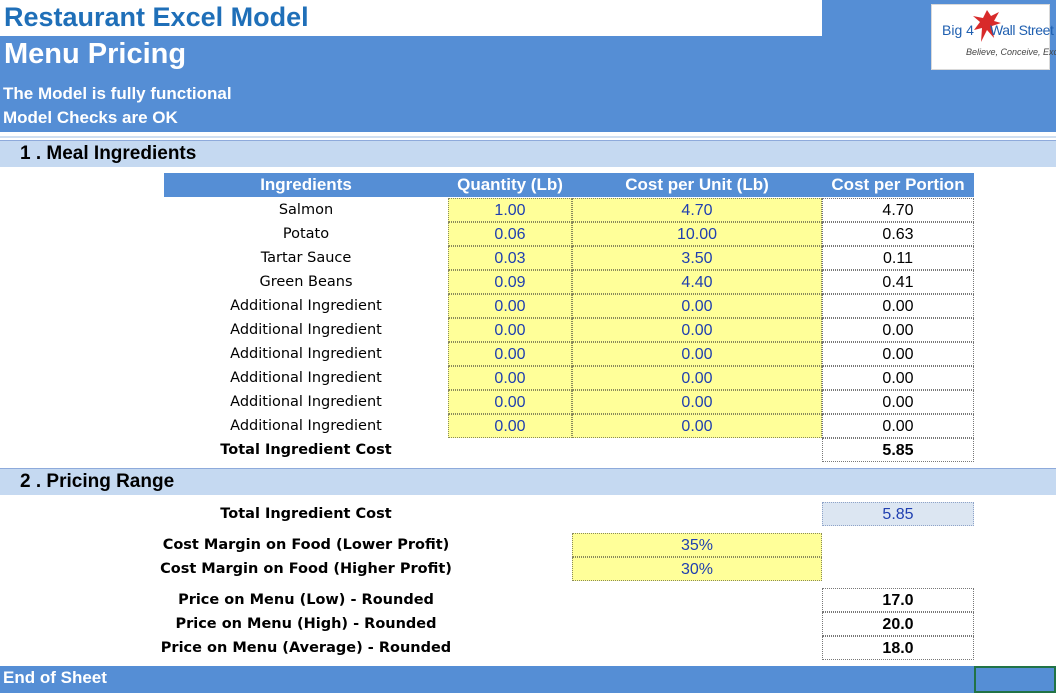  What do you see at coordinates (108, 153) in the screenshot?
I see `section-label-ingredients: 1 . Meal Ingredients` at bounding box center [108, 153].